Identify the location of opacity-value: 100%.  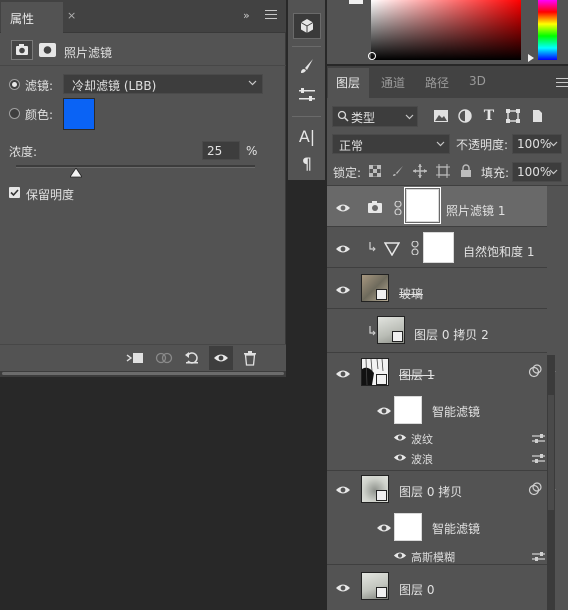
(534, 144).